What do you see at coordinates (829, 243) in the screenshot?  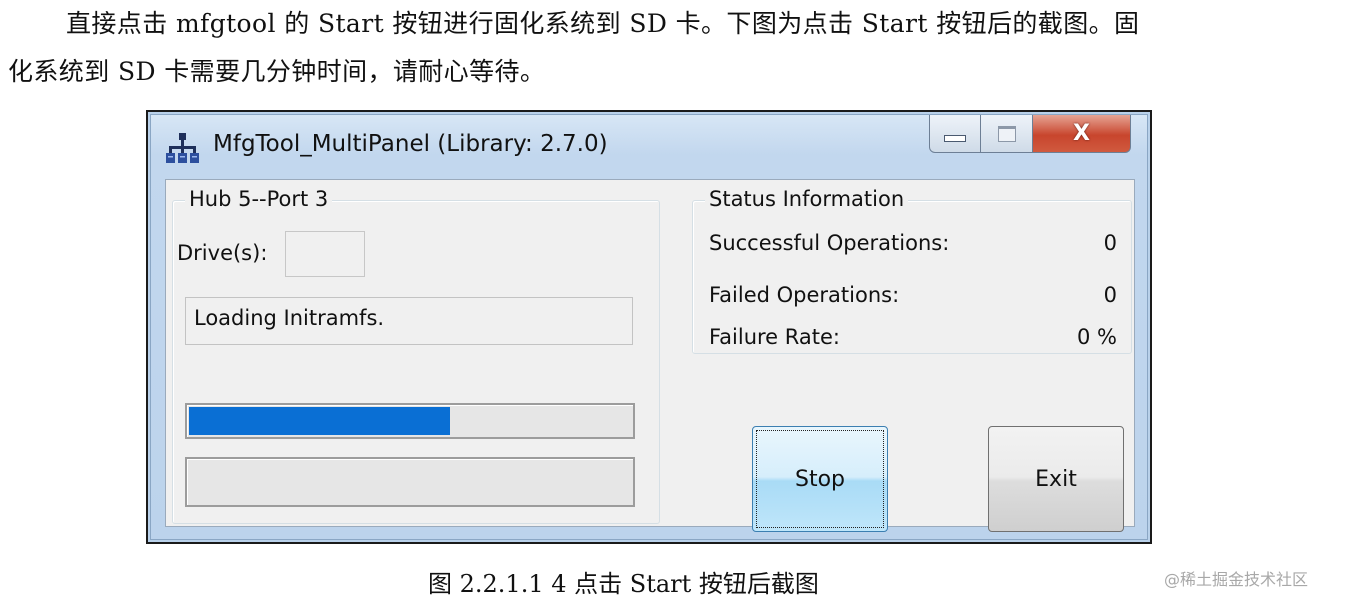 I see `successful-operations-label: Successful Operations:` at bounding box center [829, 243].